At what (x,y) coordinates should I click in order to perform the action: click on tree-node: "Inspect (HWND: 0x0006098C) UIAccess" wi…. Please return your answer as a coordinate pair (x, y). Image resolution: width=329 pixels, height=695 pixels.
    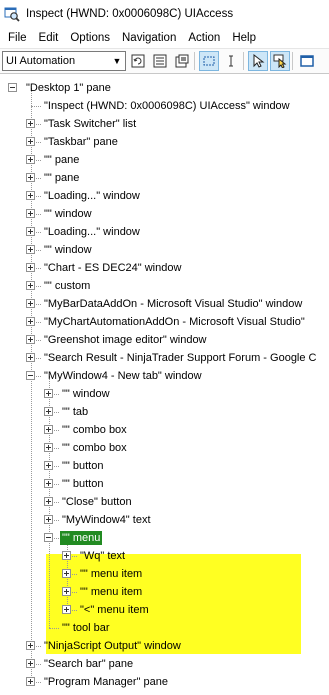
    Looking at the image, I should click on (167, 106).